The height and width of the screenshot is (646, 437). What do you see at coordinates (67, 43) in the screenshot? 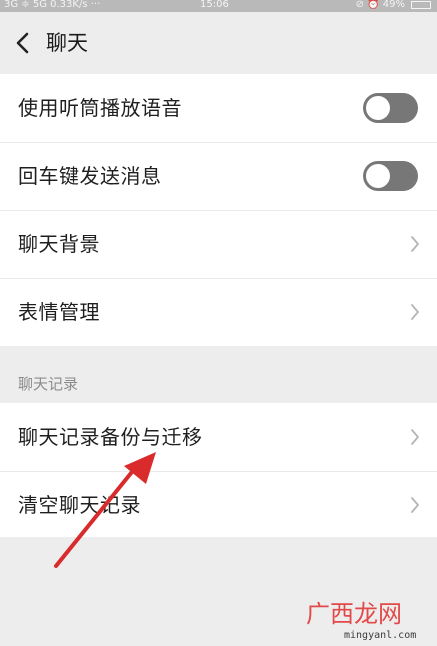
I see `page-title: 聊天` at bounding box center [67, 43].